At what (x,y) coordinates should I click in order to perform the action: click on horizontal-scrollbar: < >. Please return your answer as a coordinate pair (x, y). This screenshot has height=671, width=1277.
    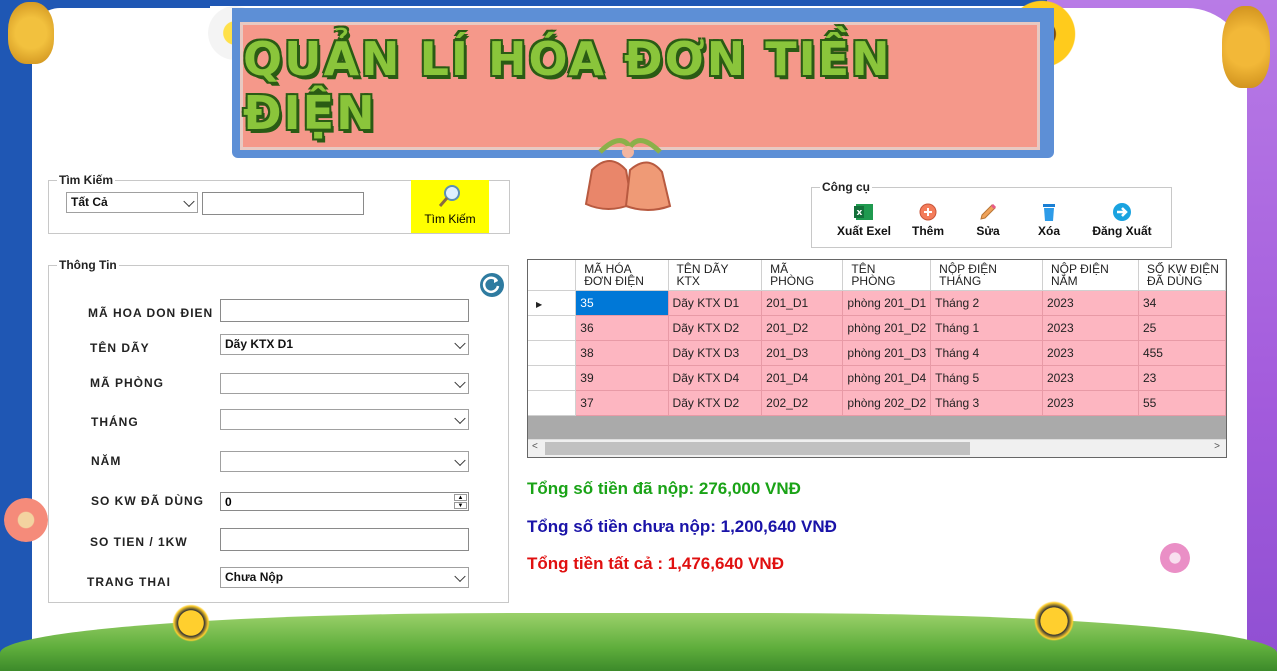
    Looking at the image, I should click on (877, 448).